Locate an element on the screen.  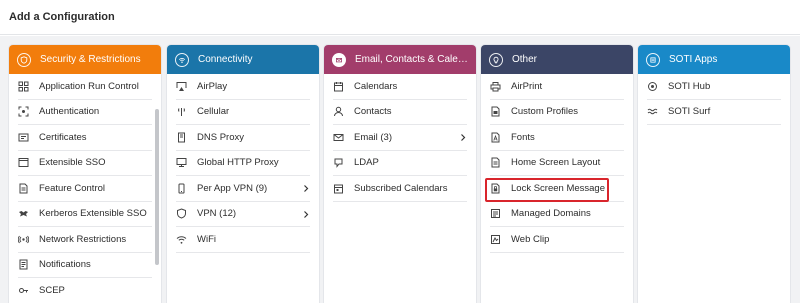
config-item-calendars: Calendars is located at coordinates (400, 87).